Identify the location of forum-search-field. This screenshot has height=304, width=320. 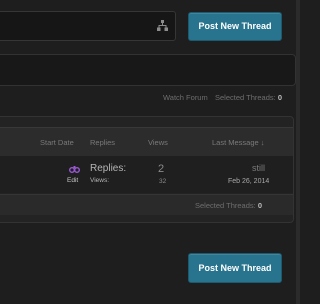
(88, 26).